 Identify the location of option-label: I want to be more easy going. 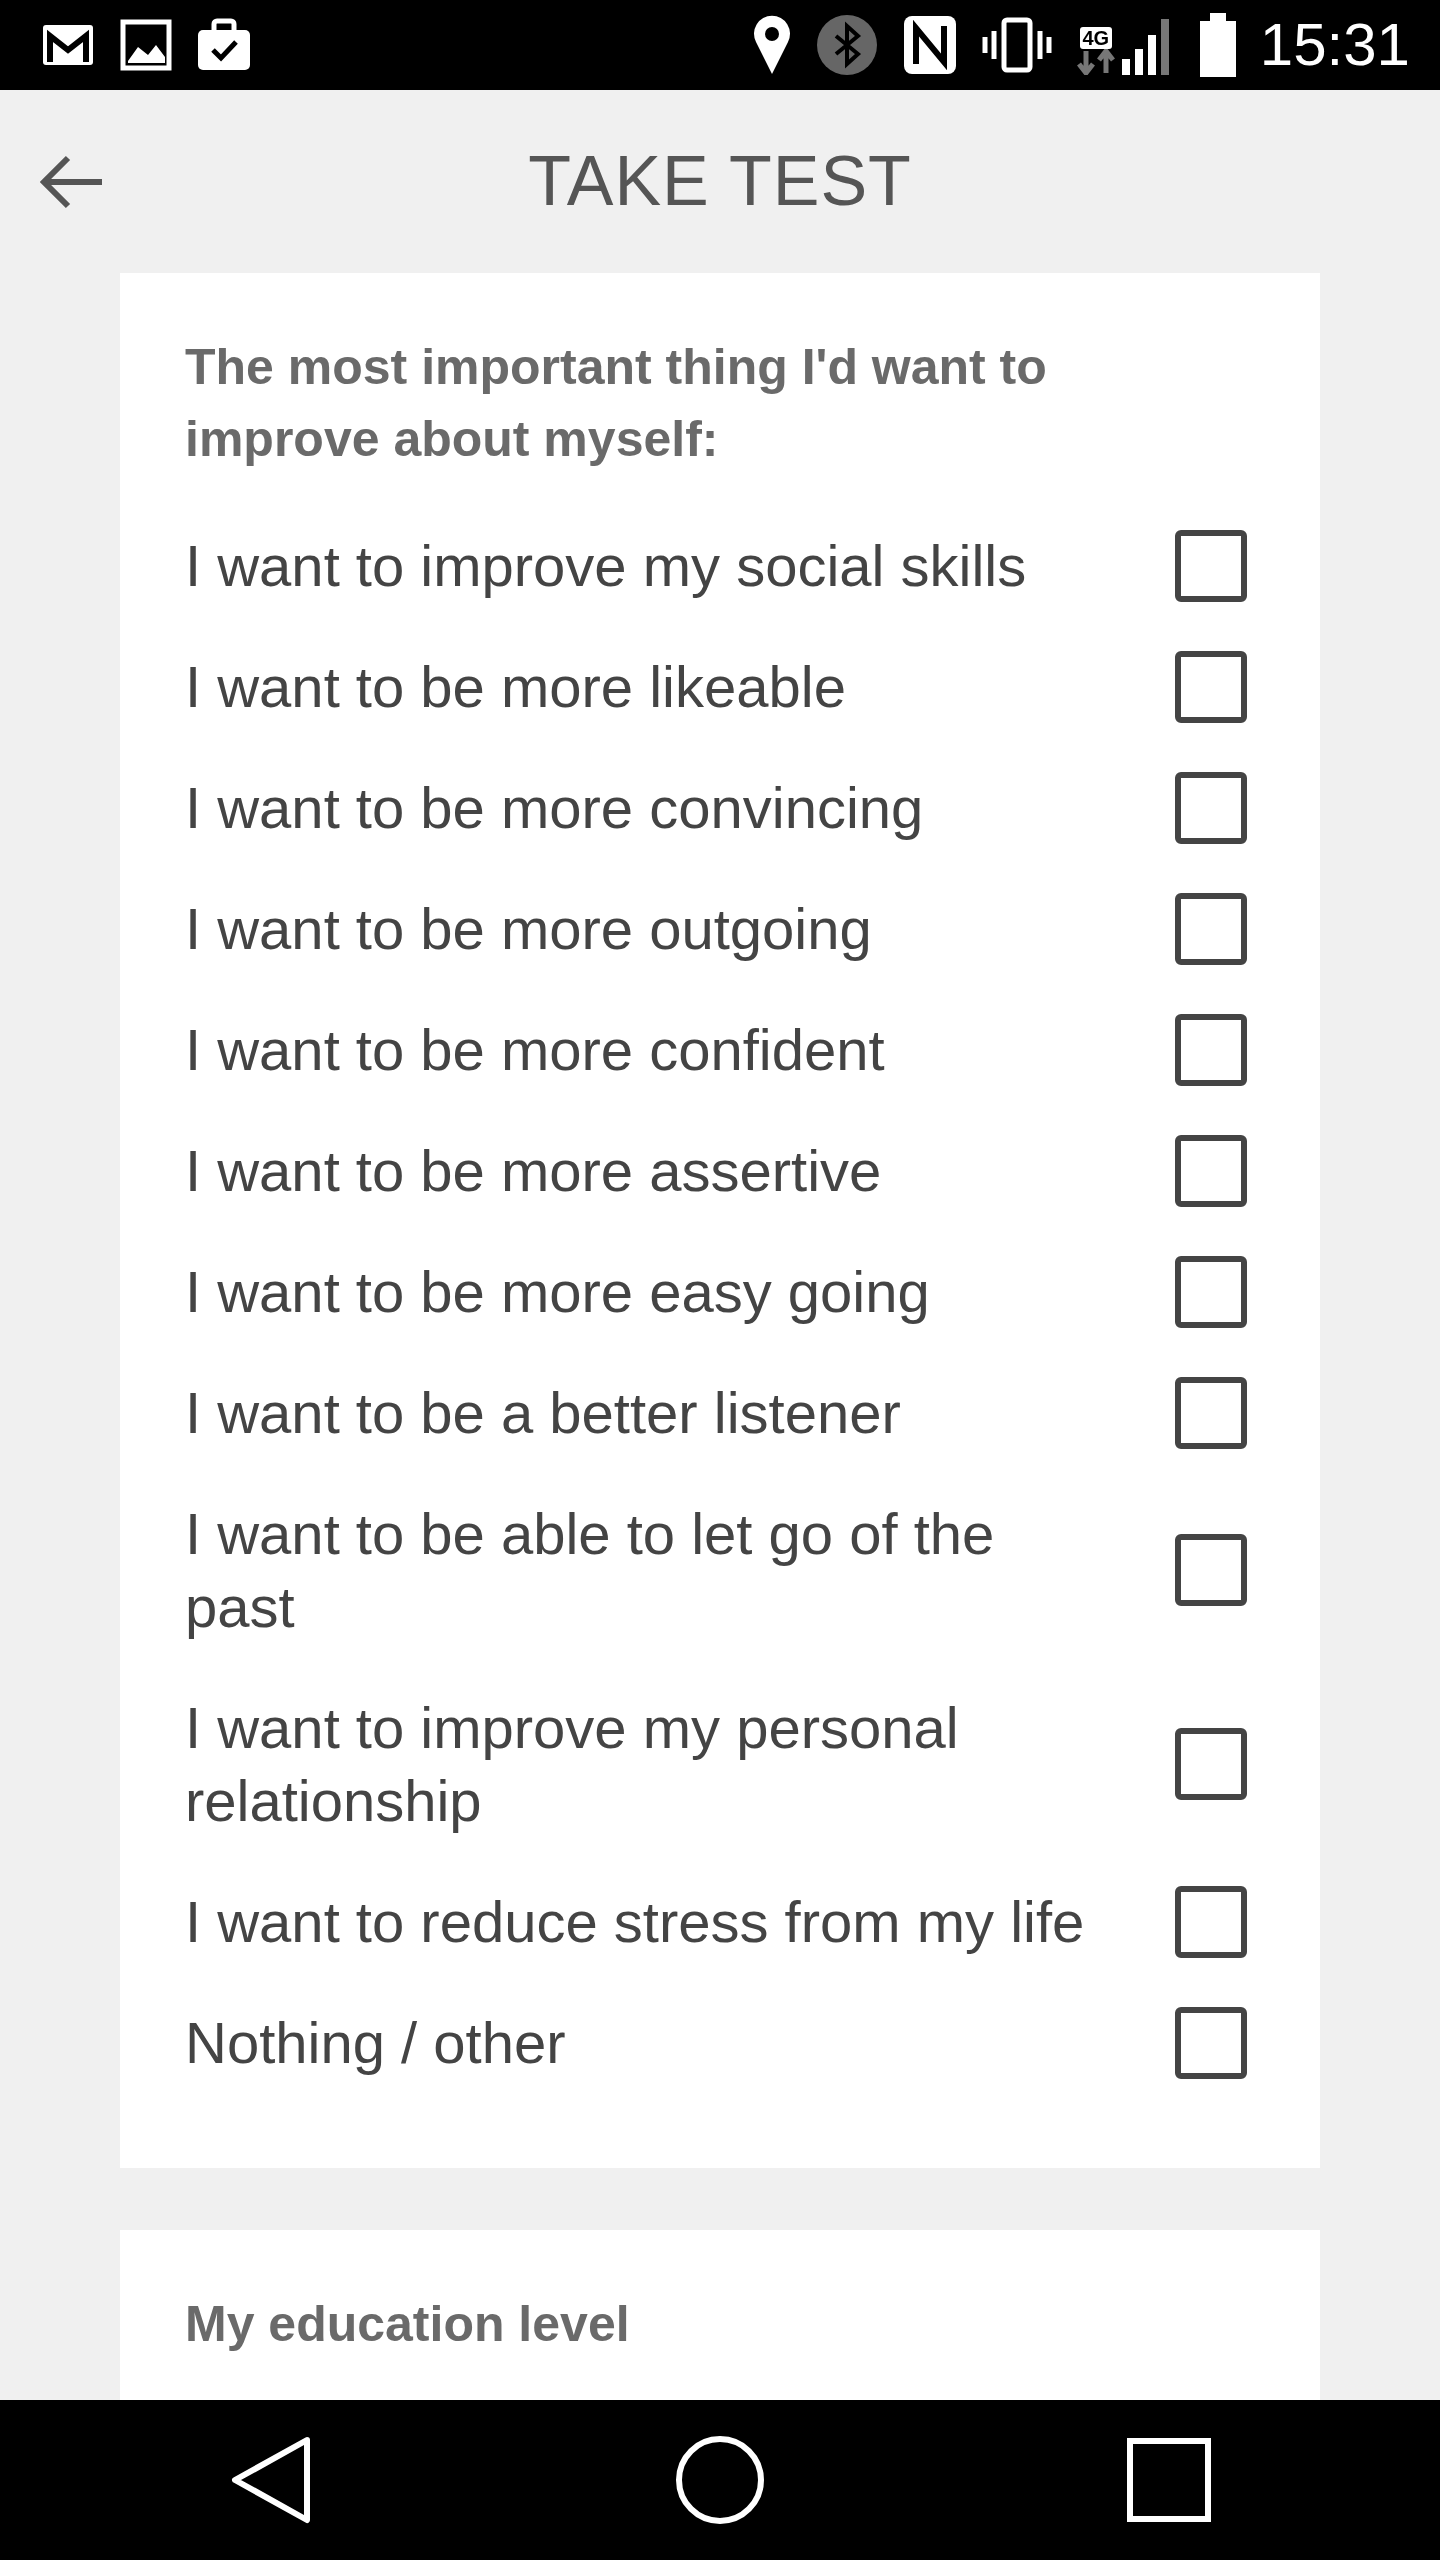
(558, 1292).